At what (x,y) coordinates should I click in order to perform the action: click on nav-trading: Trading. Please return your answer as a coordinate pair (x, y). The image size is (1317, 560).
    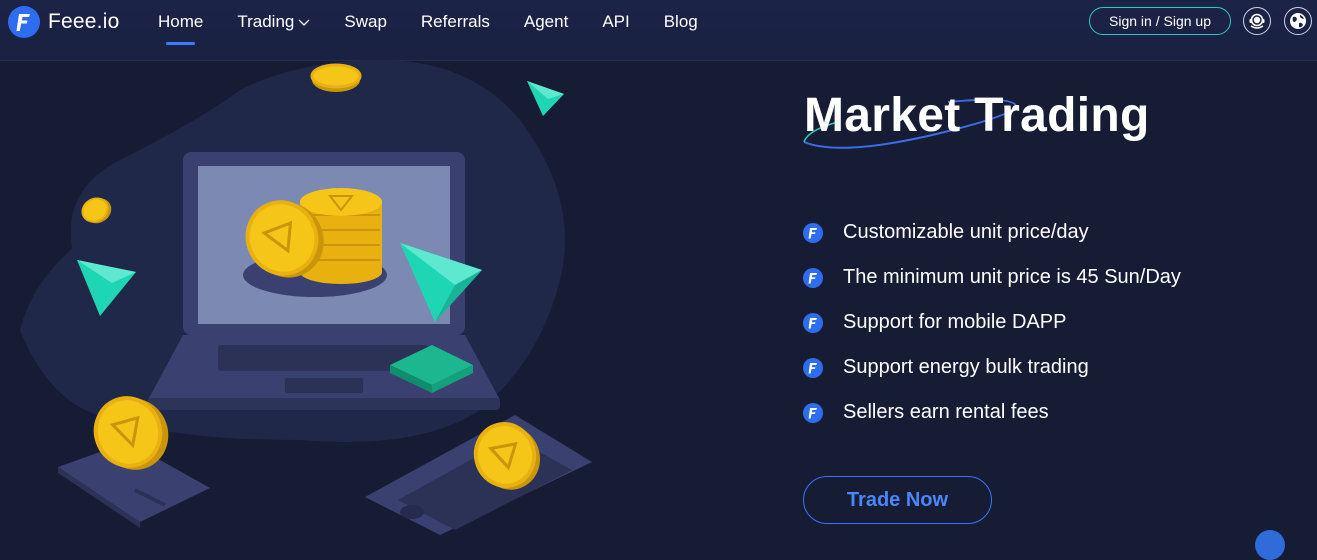
    Looking at the image, I should click on (273, 22).